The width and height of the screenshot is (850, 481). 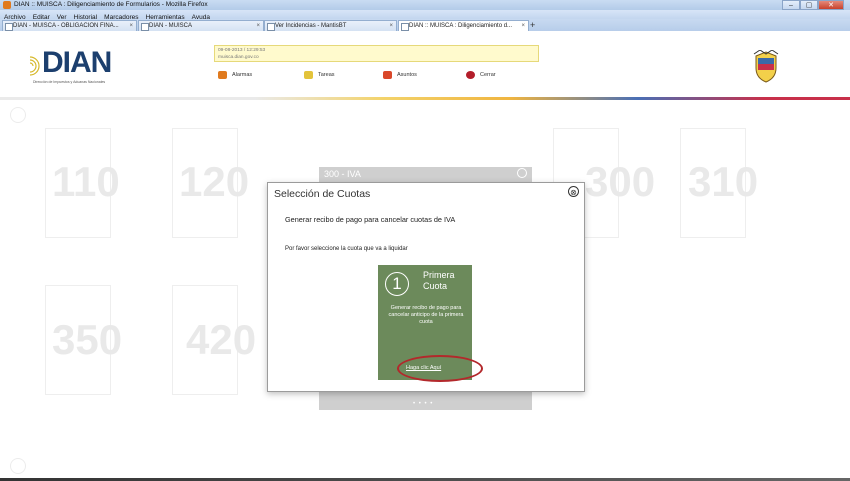 What do you see at coordinates (766, 66) in the screenshot?
I see `colombia-shield-icon` at bounding box center [766, 66].